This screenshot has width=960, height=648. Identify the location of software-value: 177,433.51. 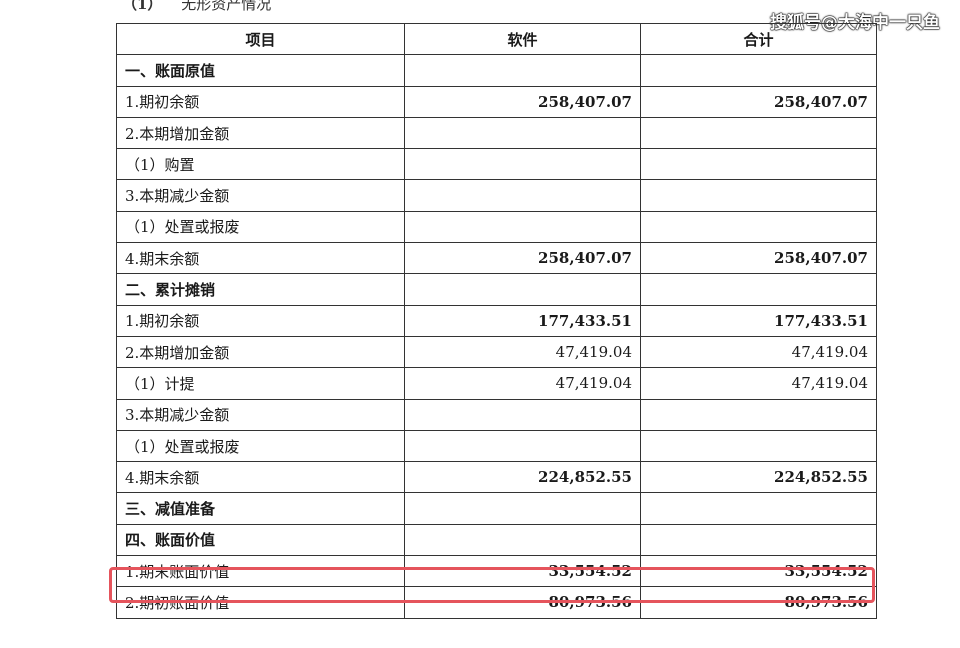
(522, 320).